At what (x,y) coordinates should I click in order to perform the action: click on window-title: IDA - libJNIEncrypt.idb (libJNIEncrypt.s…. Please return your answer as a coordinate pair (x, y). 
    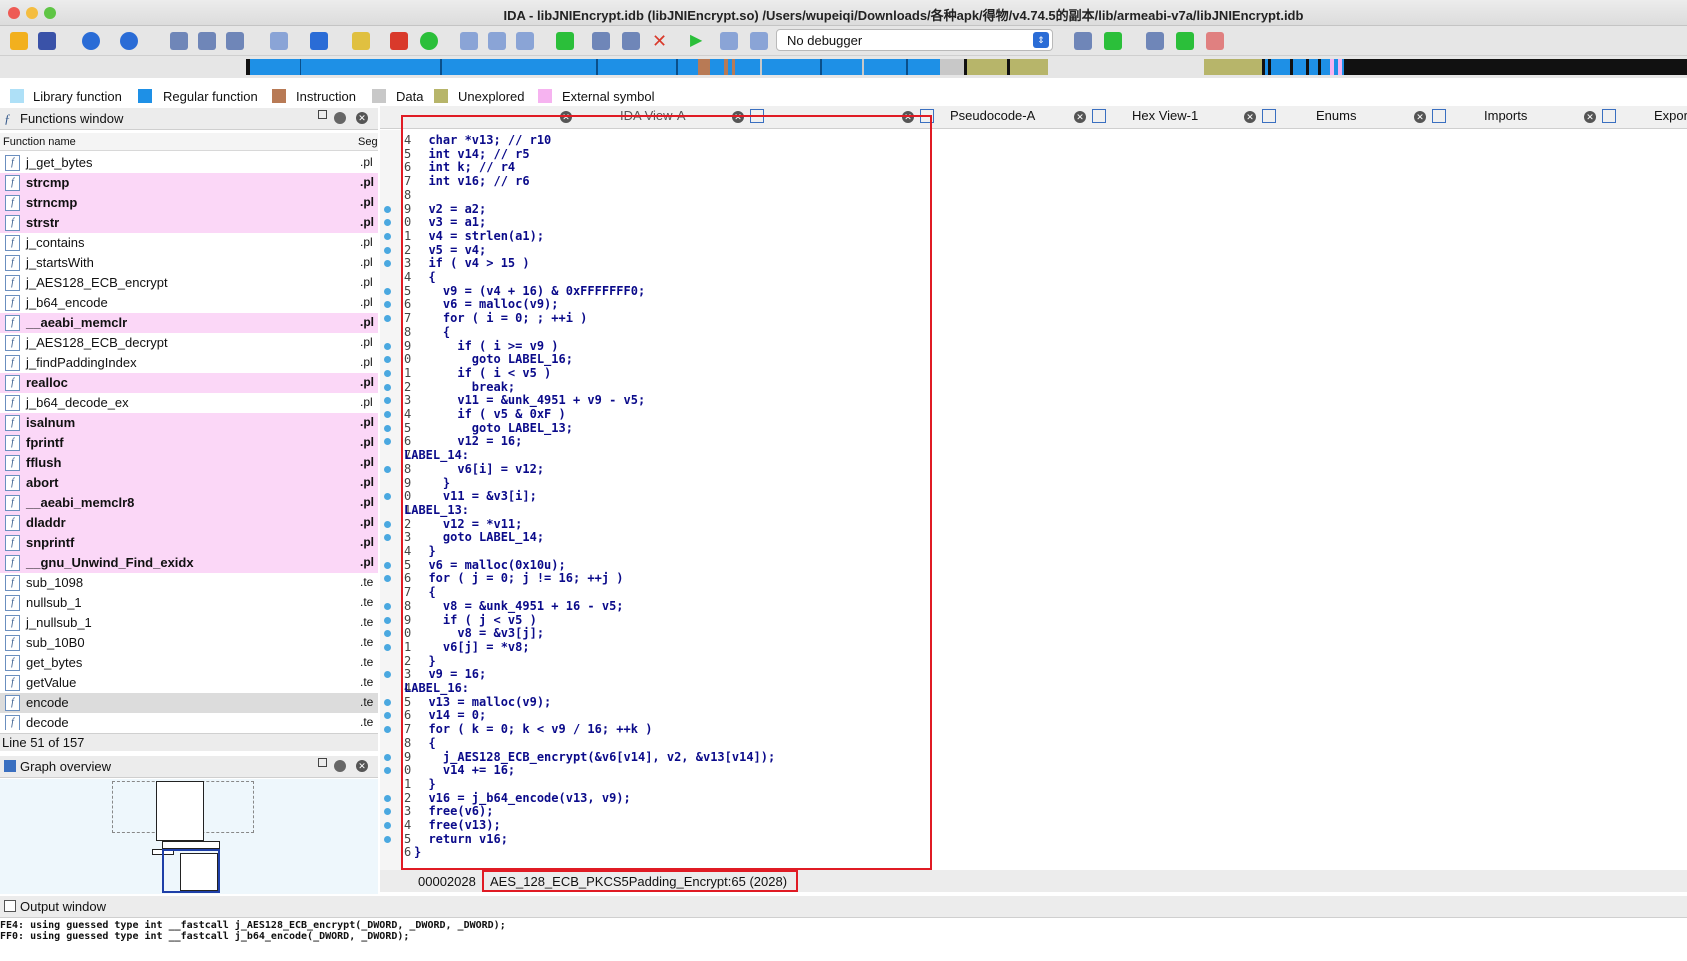
    Looking at the image, I should click on (903, 15).